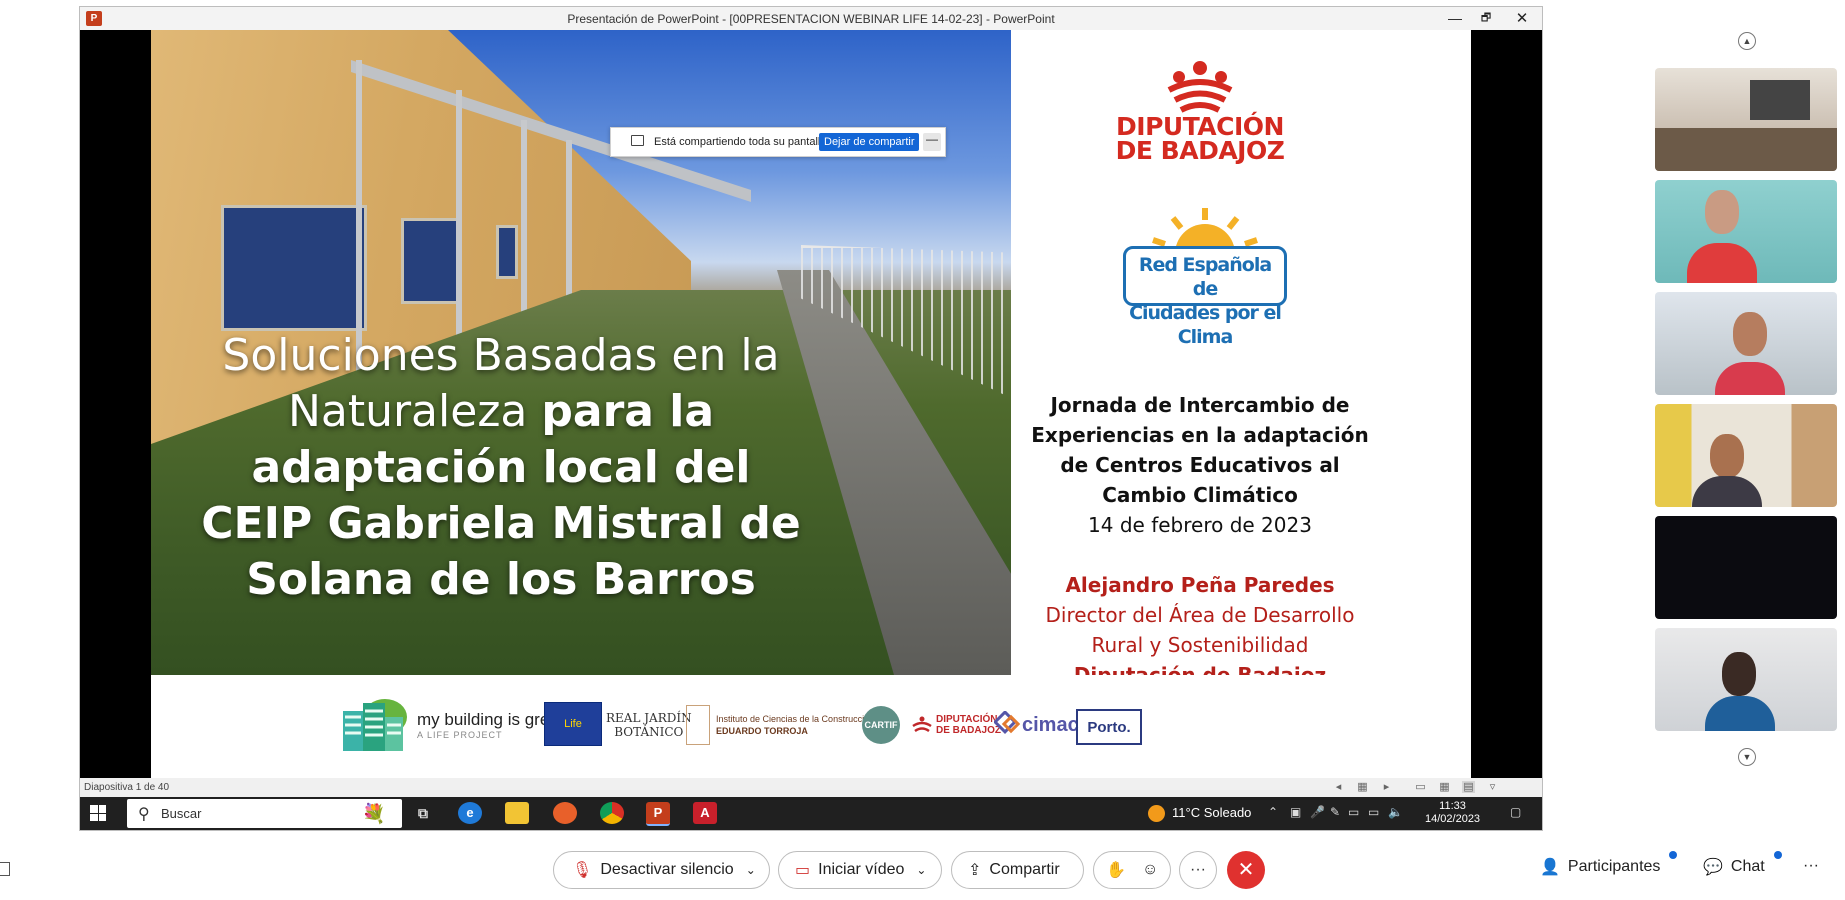 The image size is (1845, 900). What do you see at coordinates (98, 813) in the screenshot?
I see `windows-start-icon` at bounding box center [98, 813].